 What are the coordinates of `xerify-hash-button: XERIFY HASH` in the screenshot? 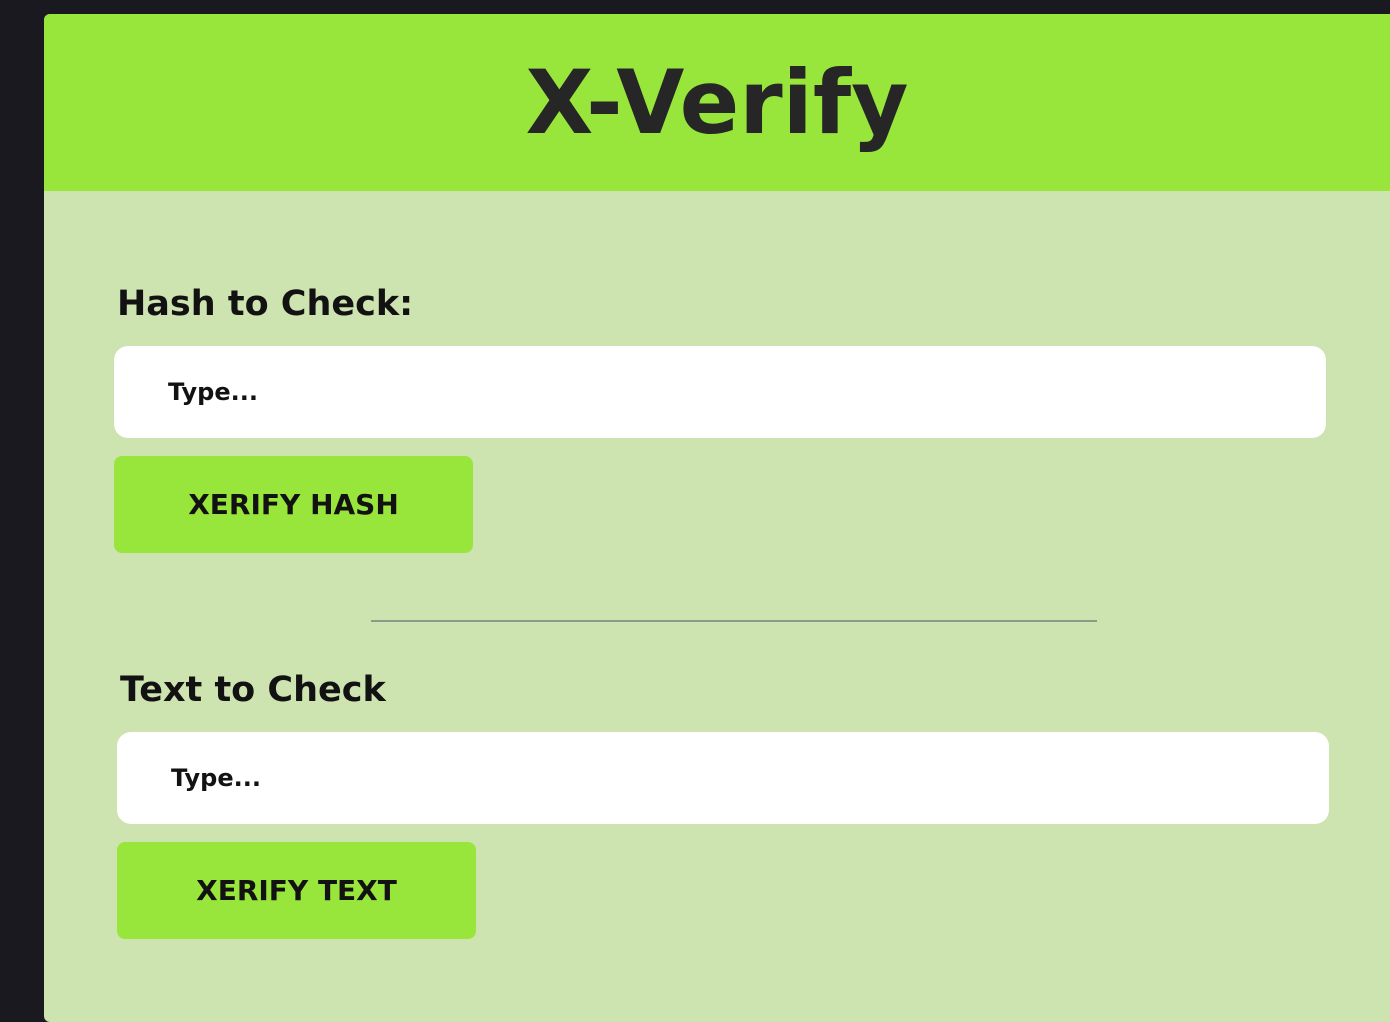 It's located at (293, 504).